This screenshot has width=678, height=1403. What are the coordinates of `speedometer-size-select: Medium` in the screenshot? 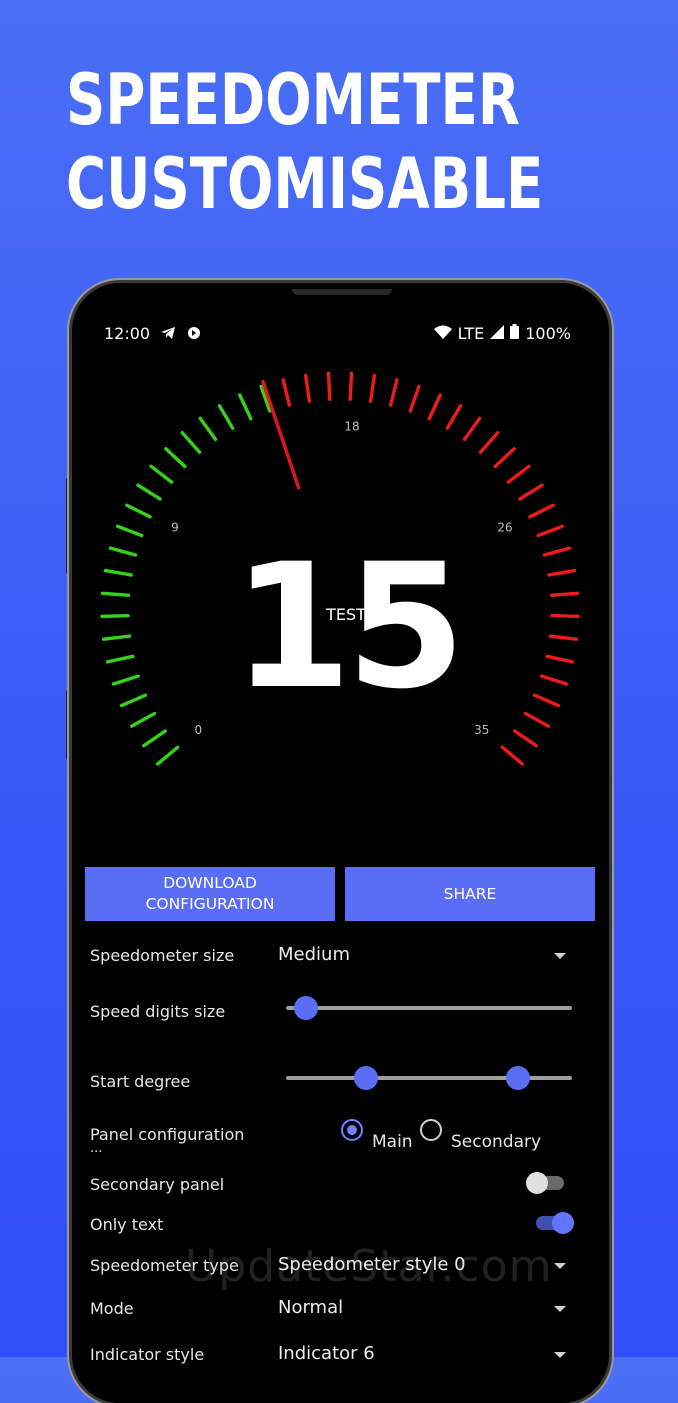 It's located at (314, 954).